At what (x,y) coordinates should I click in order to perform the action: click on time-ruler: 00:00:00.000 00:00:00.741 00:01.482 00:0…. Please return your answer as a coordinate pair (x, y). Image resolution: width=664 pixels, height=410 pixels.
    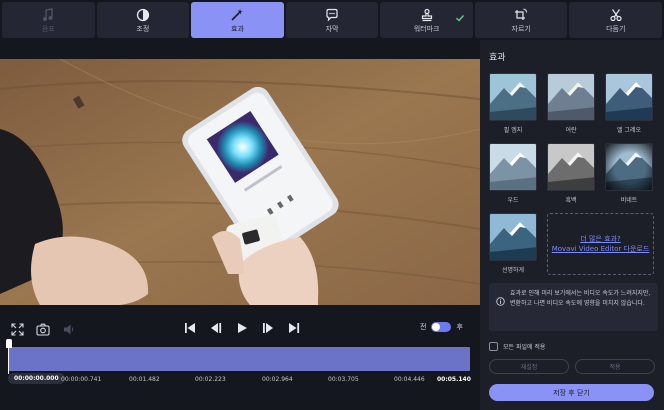
    Looking at the image, I should click on (239, 379).